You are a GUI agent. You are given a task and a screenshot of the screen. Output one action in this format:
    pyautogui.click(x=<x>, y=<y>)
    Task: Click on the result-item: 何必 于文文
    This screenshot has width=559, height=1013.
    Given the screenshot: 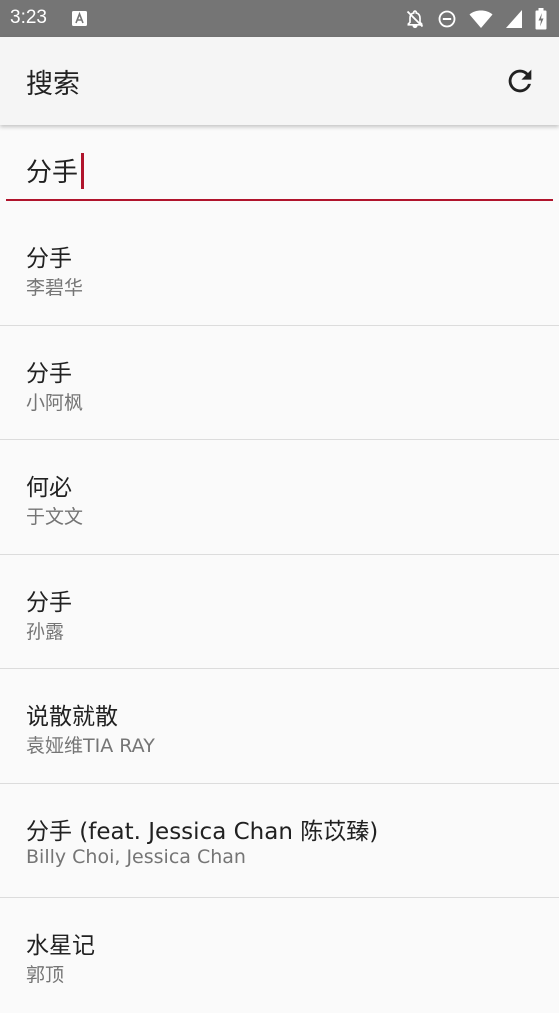 What is the action you would take?
    pyautogui.click(x=279, y=497)
    